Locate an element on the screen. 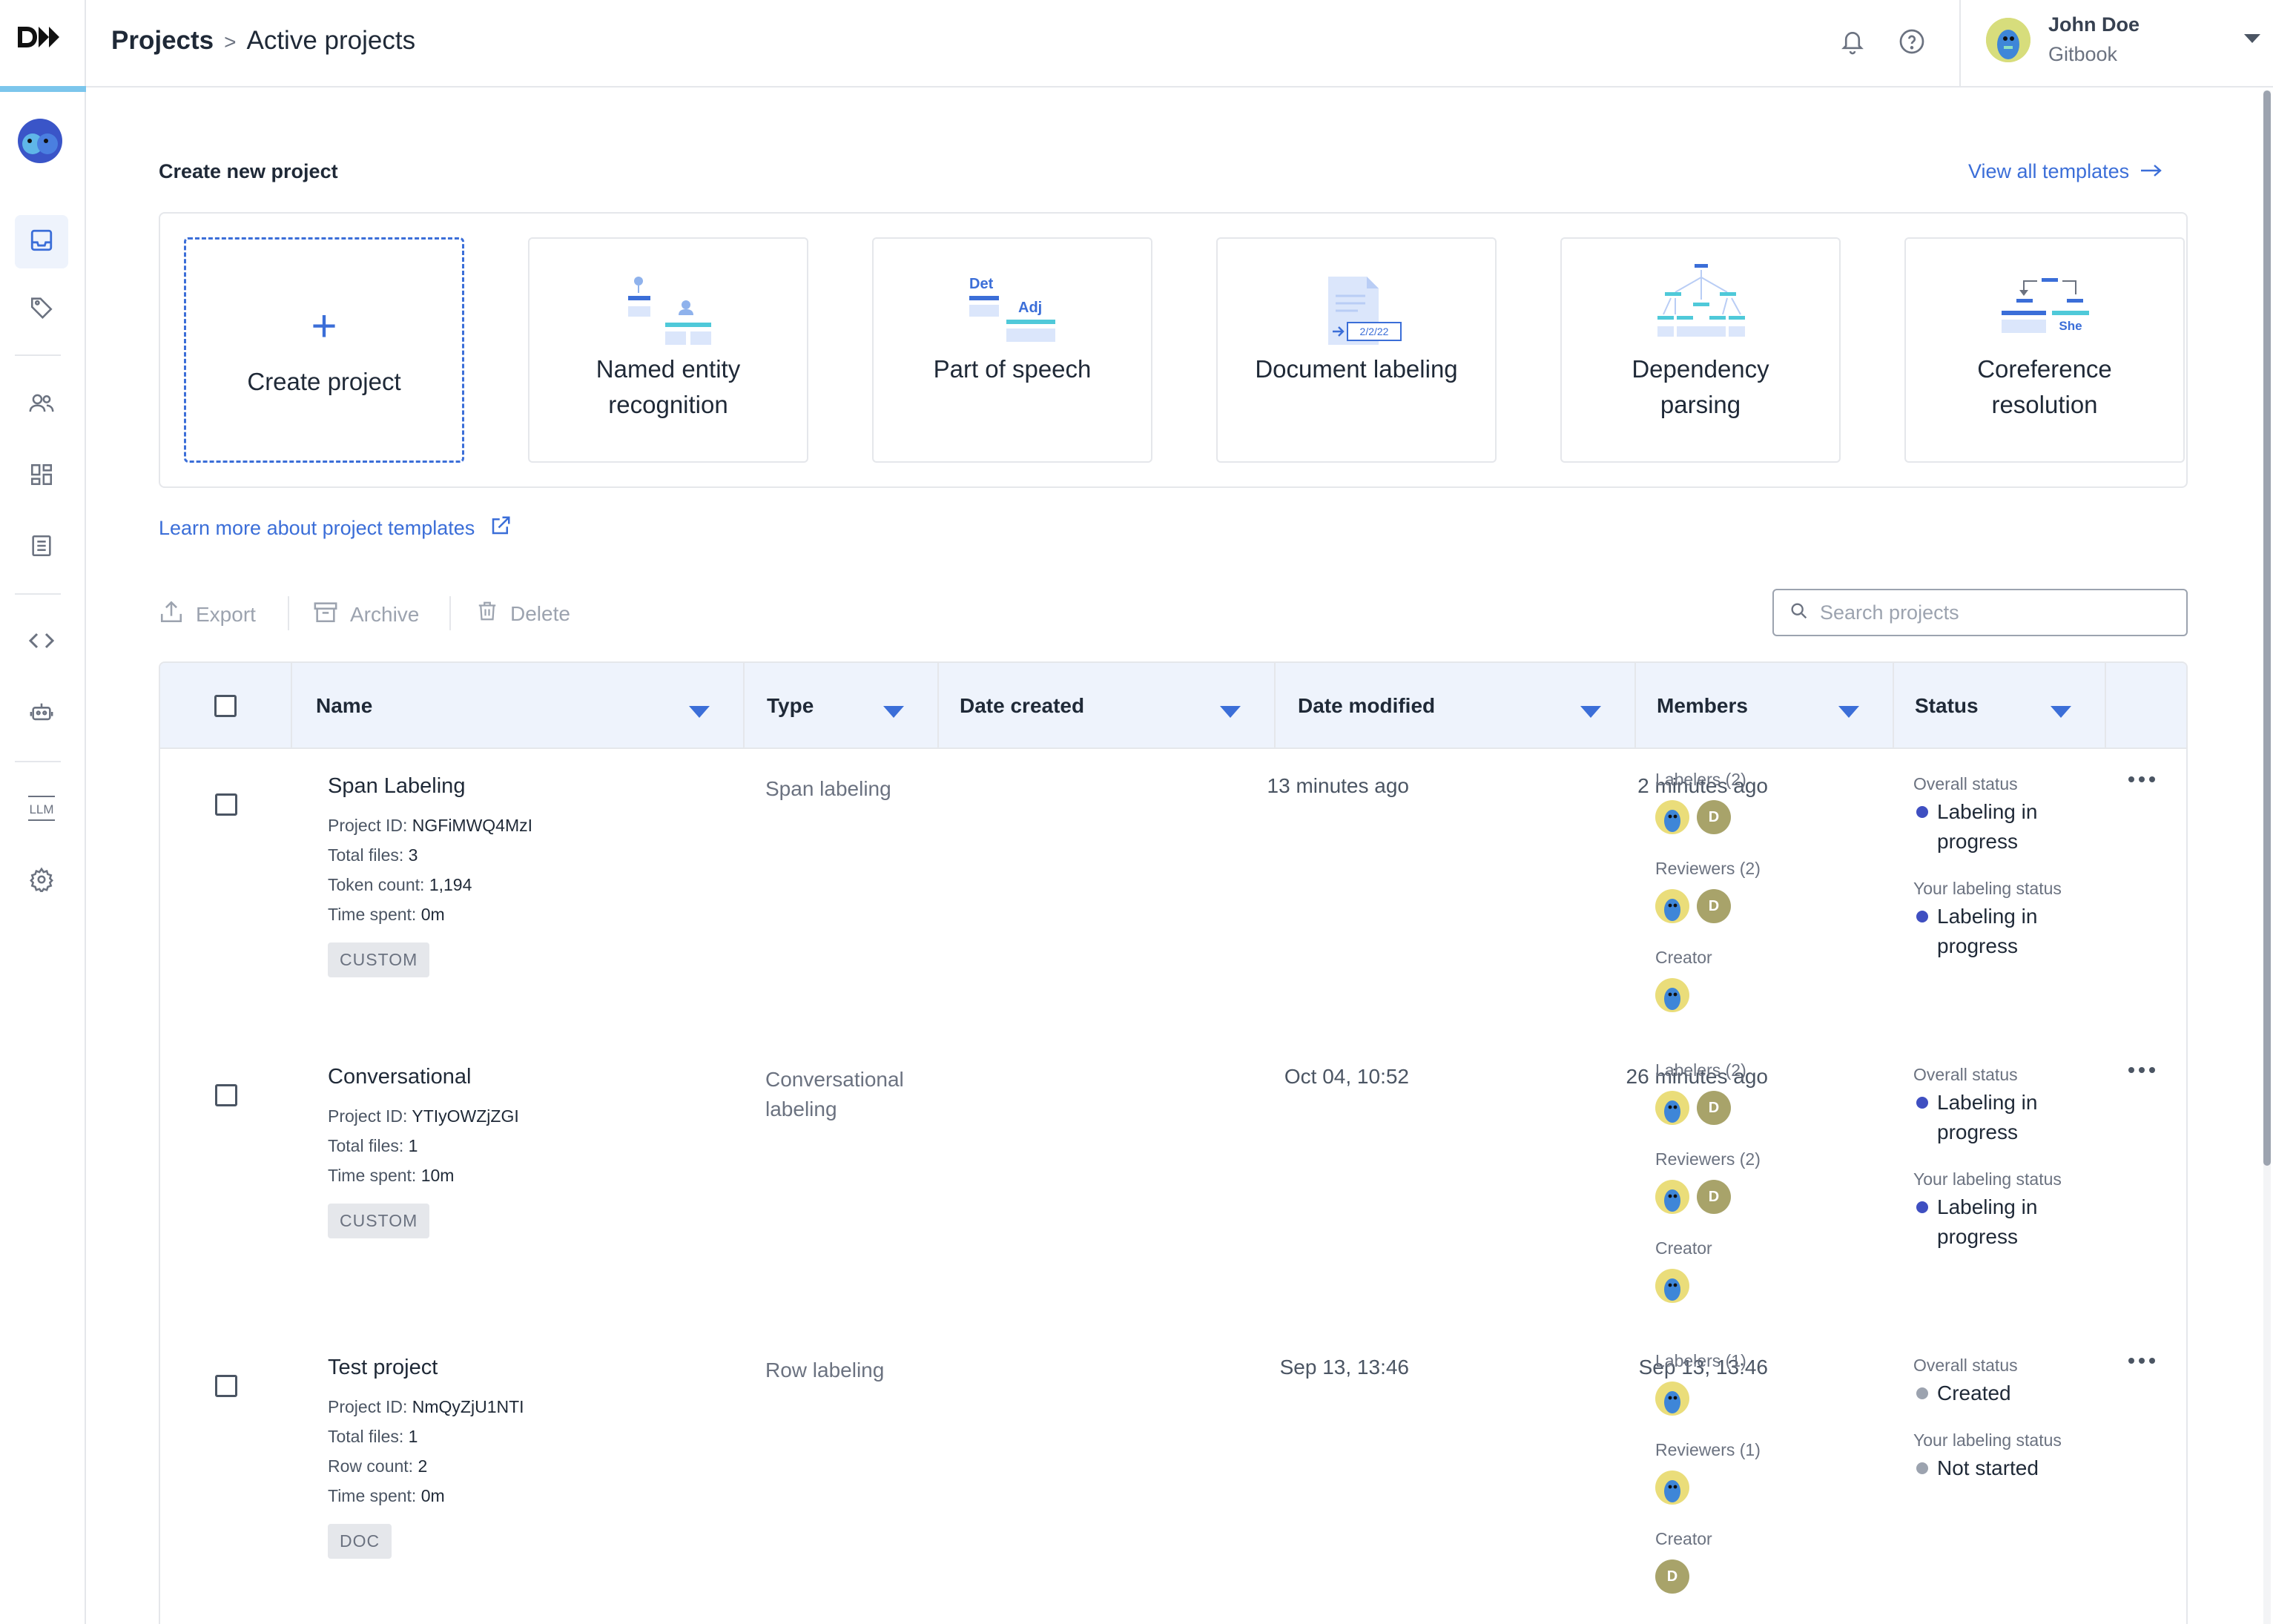 The width and height of the screenshot is (2273, 1624). page-scrollbar-thumb is located at coordinates (2267, 628).